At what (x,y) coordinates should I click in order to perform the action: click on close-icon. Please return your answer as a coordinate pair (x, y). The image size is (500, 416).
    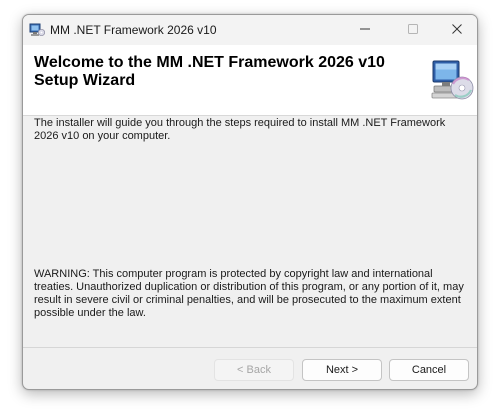
    Looking at the image, I should click on (457, 30).